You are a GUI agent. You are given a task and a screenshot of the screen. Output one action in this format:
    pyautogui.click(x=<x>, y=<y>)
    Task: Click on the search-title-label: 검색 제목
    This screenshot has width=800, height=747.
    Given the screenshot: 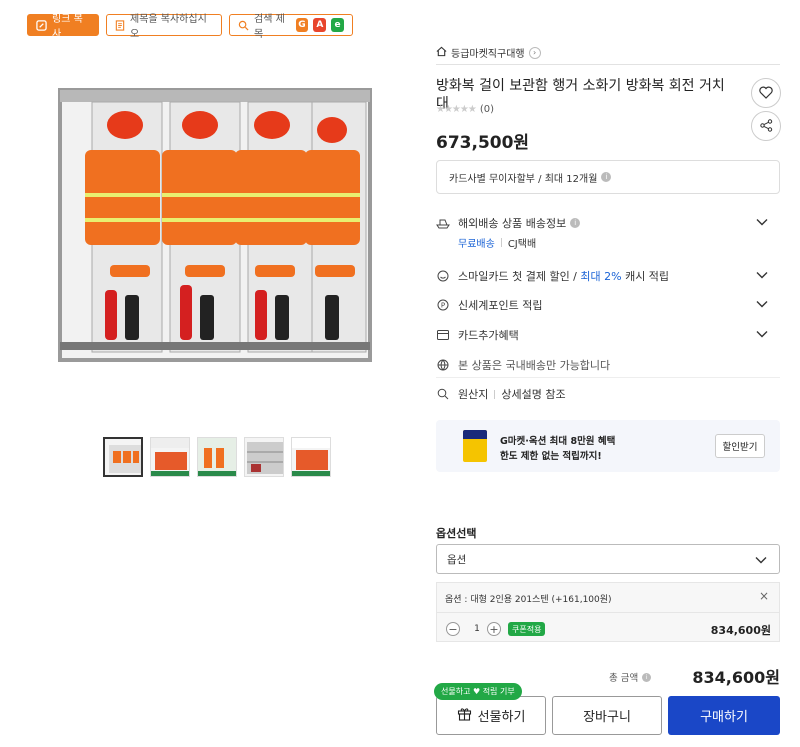 What is the action you would take?
    pyautogui.click(x=269, y=27)
    